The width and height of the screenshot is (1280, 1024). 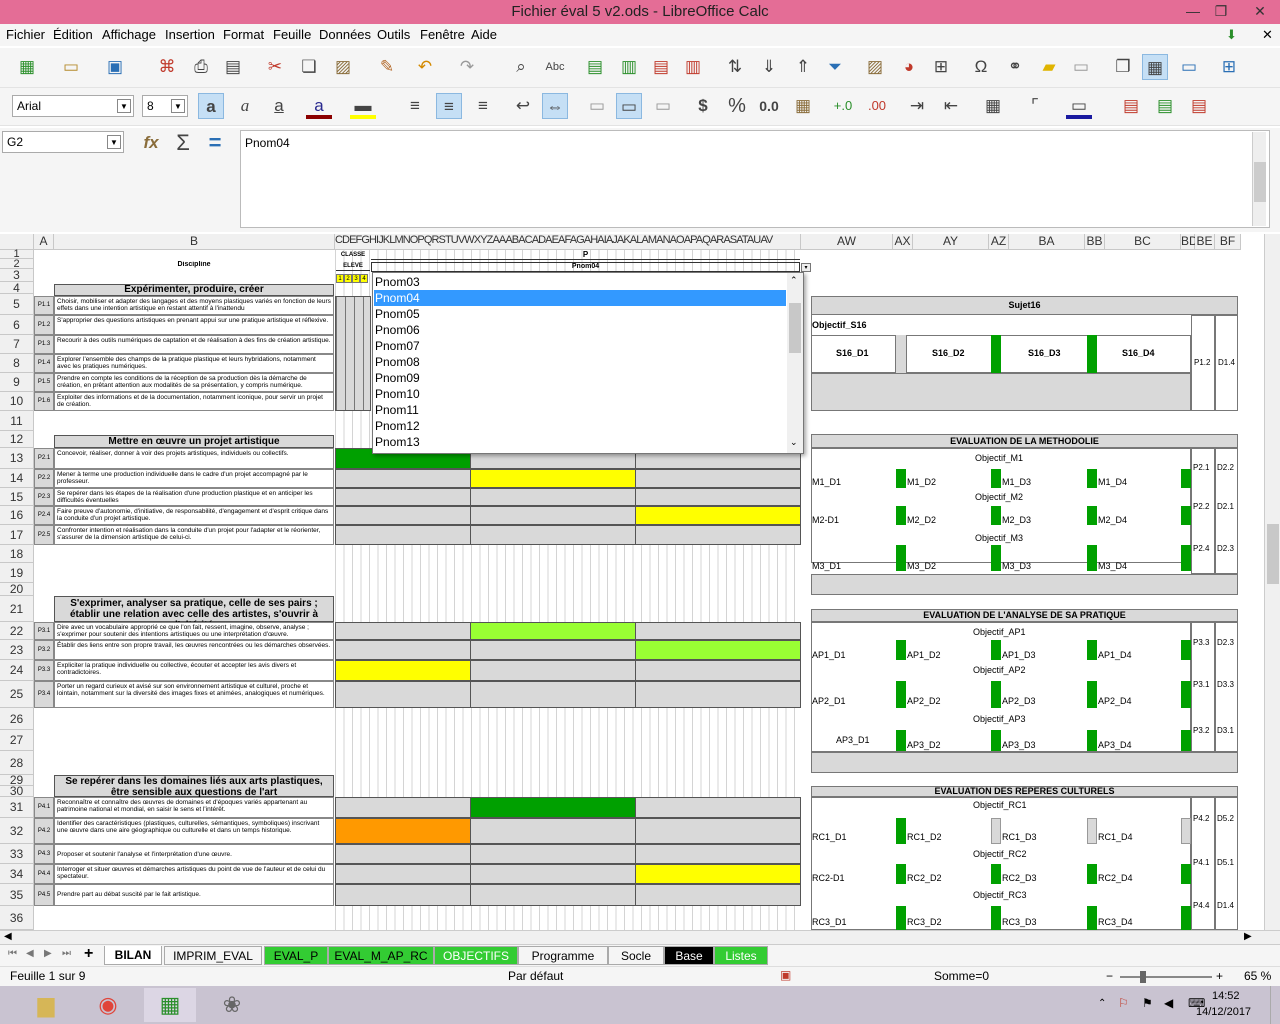 I want to click on maximize-icon: ❐, so click(x=1221, y=12).